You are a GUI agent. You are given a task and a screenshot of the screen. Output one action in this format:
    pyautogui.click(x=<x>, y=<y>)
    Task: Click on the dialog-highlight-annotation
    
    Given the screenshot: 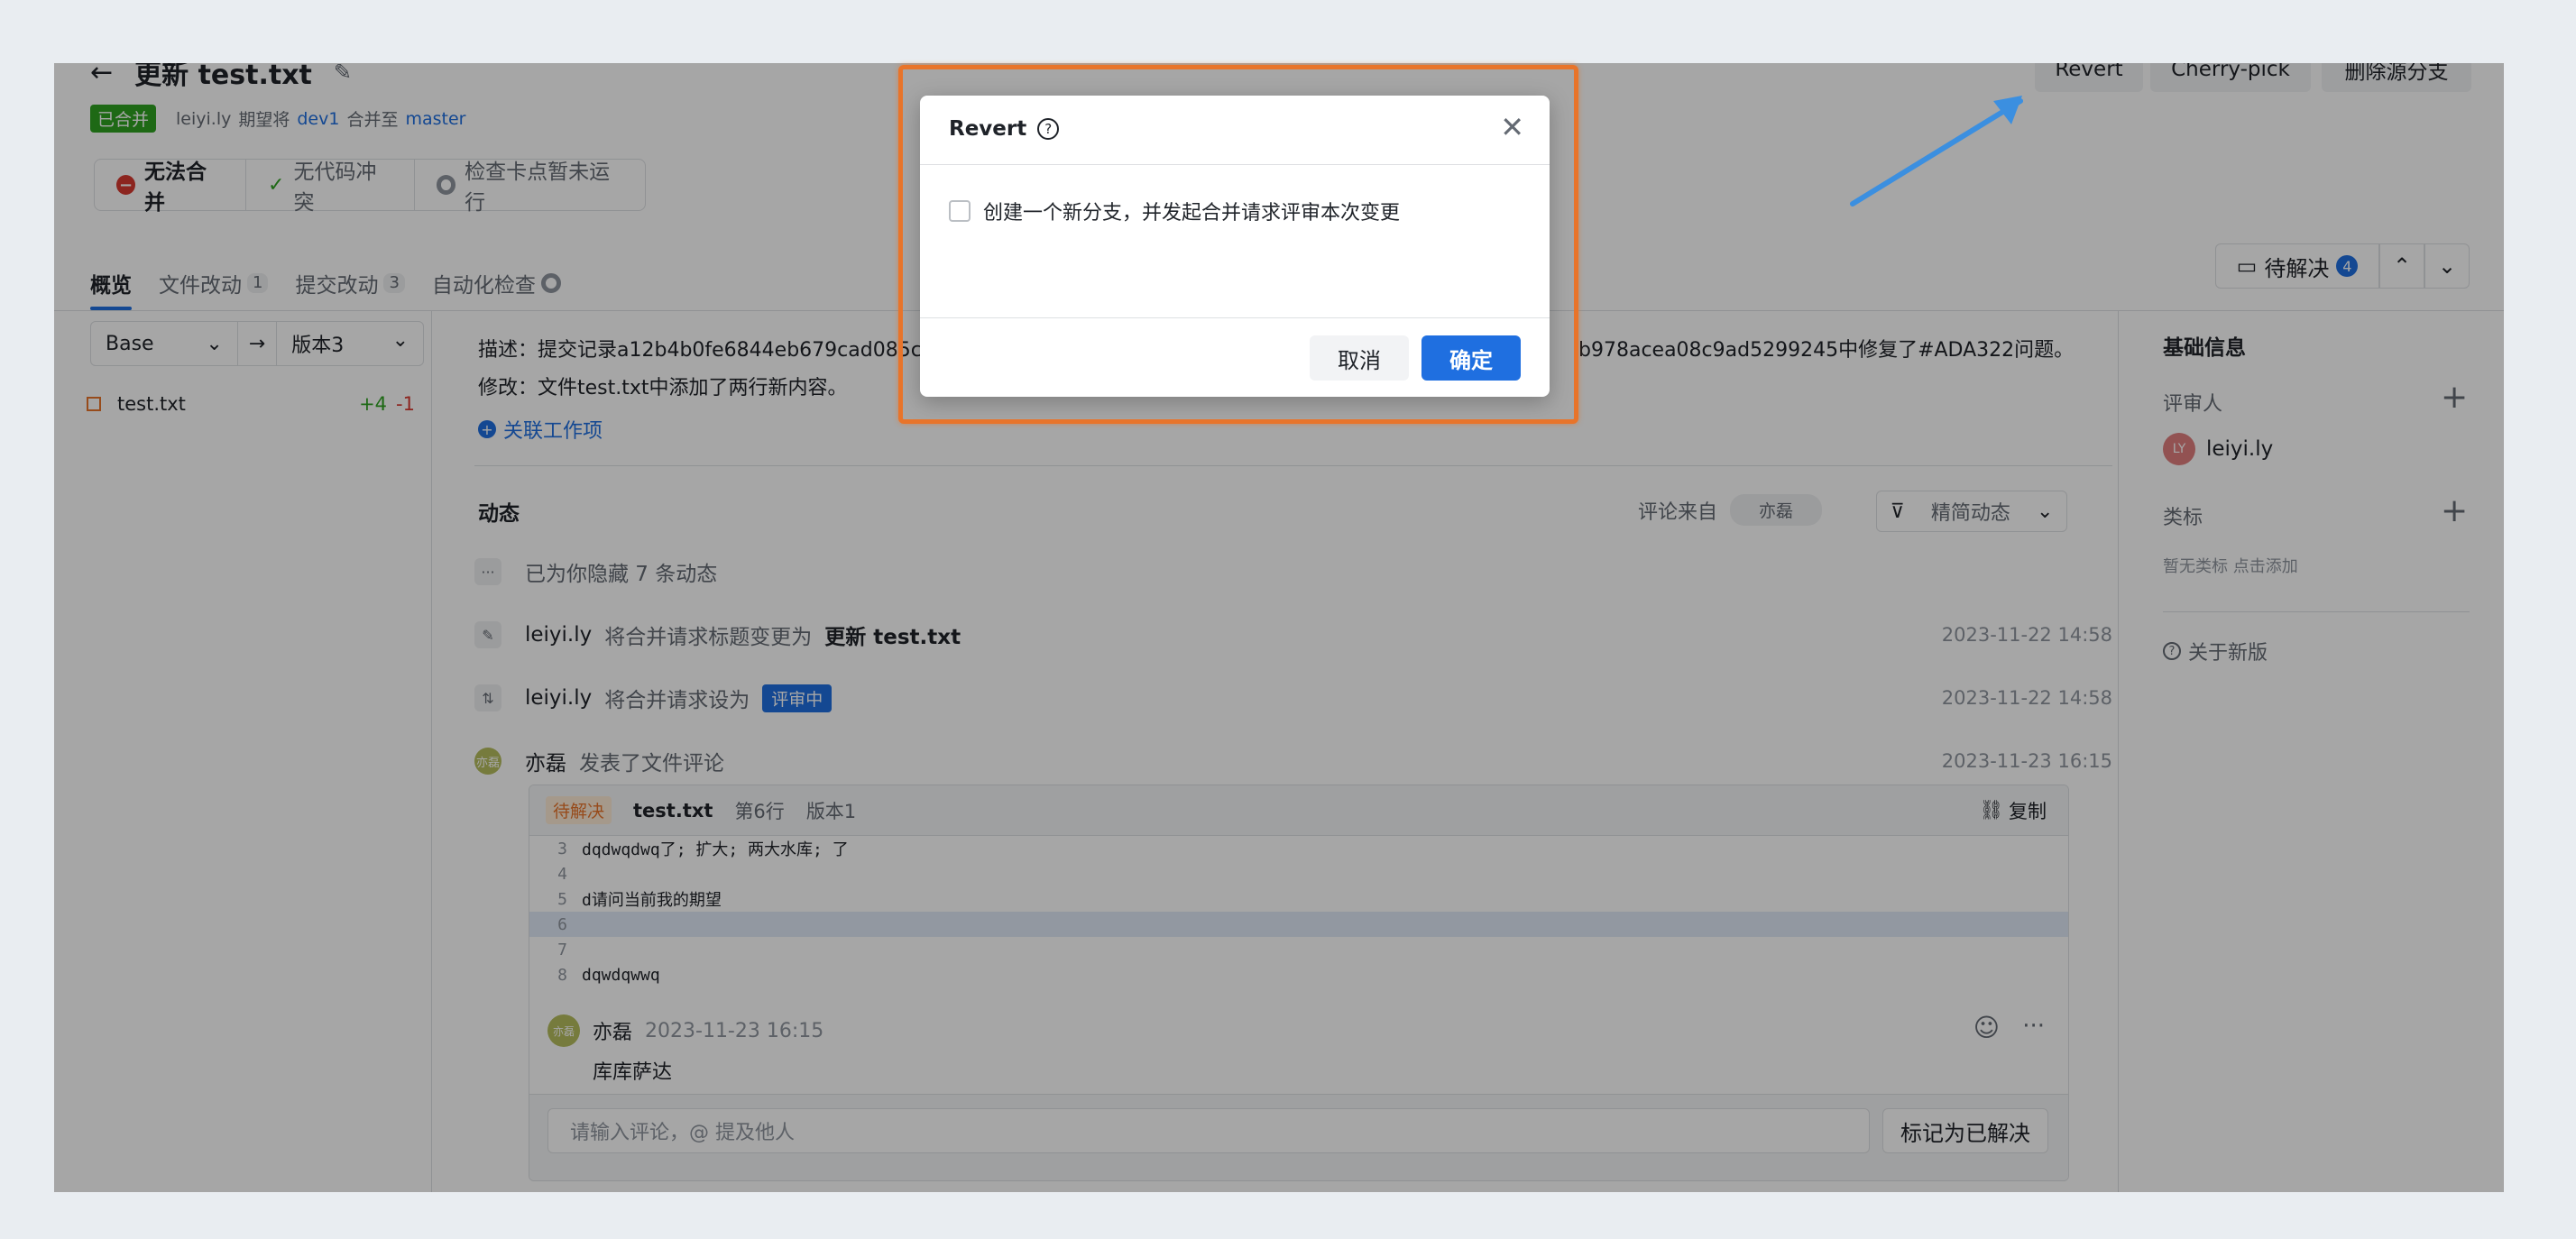 What is the action you would take?
    pyautogui.click(x=1238, y=244)
    